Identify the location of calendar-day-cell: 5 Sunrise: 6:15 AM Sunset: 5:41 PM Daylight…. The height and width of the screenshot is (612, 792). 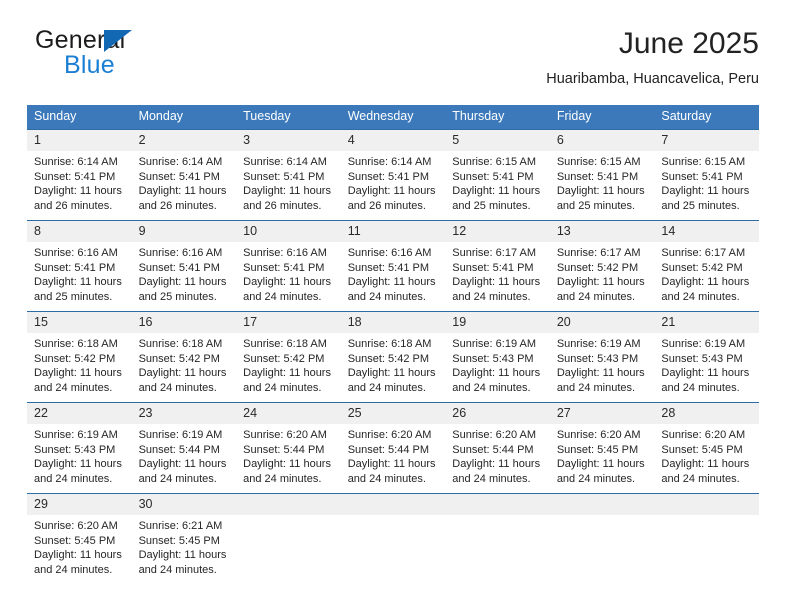
(497, 175).